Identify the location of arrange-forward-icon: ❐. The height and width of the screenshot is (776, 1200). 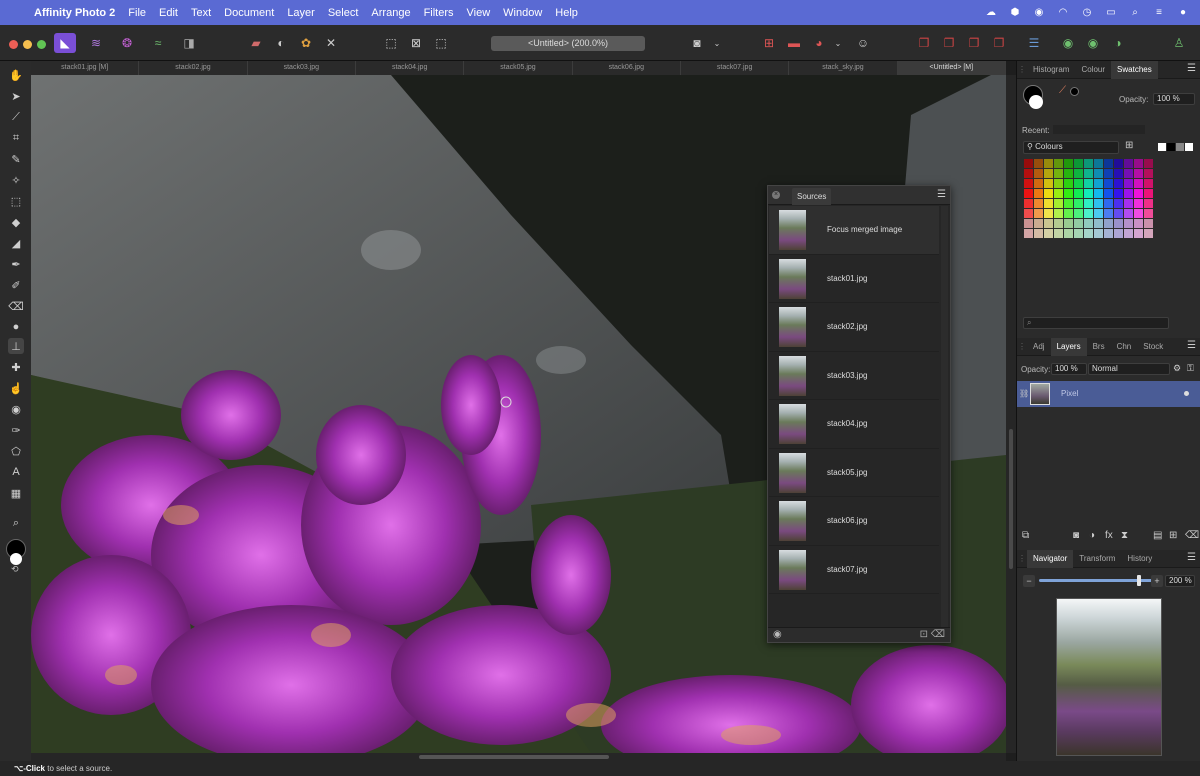
(974, 43).